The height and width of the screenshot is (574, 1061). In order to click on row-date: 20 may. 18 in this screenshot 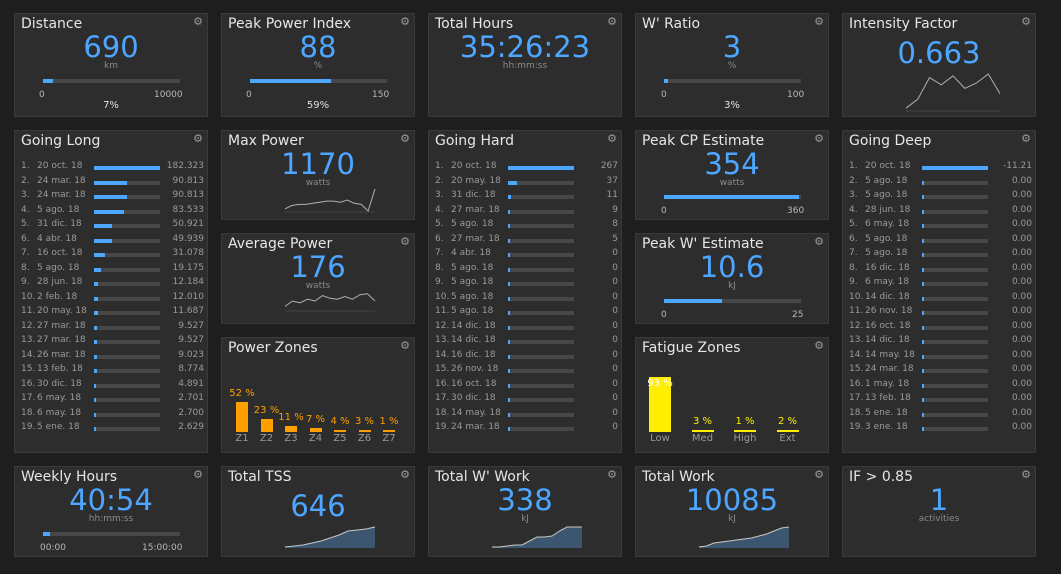, I will do `click(62, 311)`.